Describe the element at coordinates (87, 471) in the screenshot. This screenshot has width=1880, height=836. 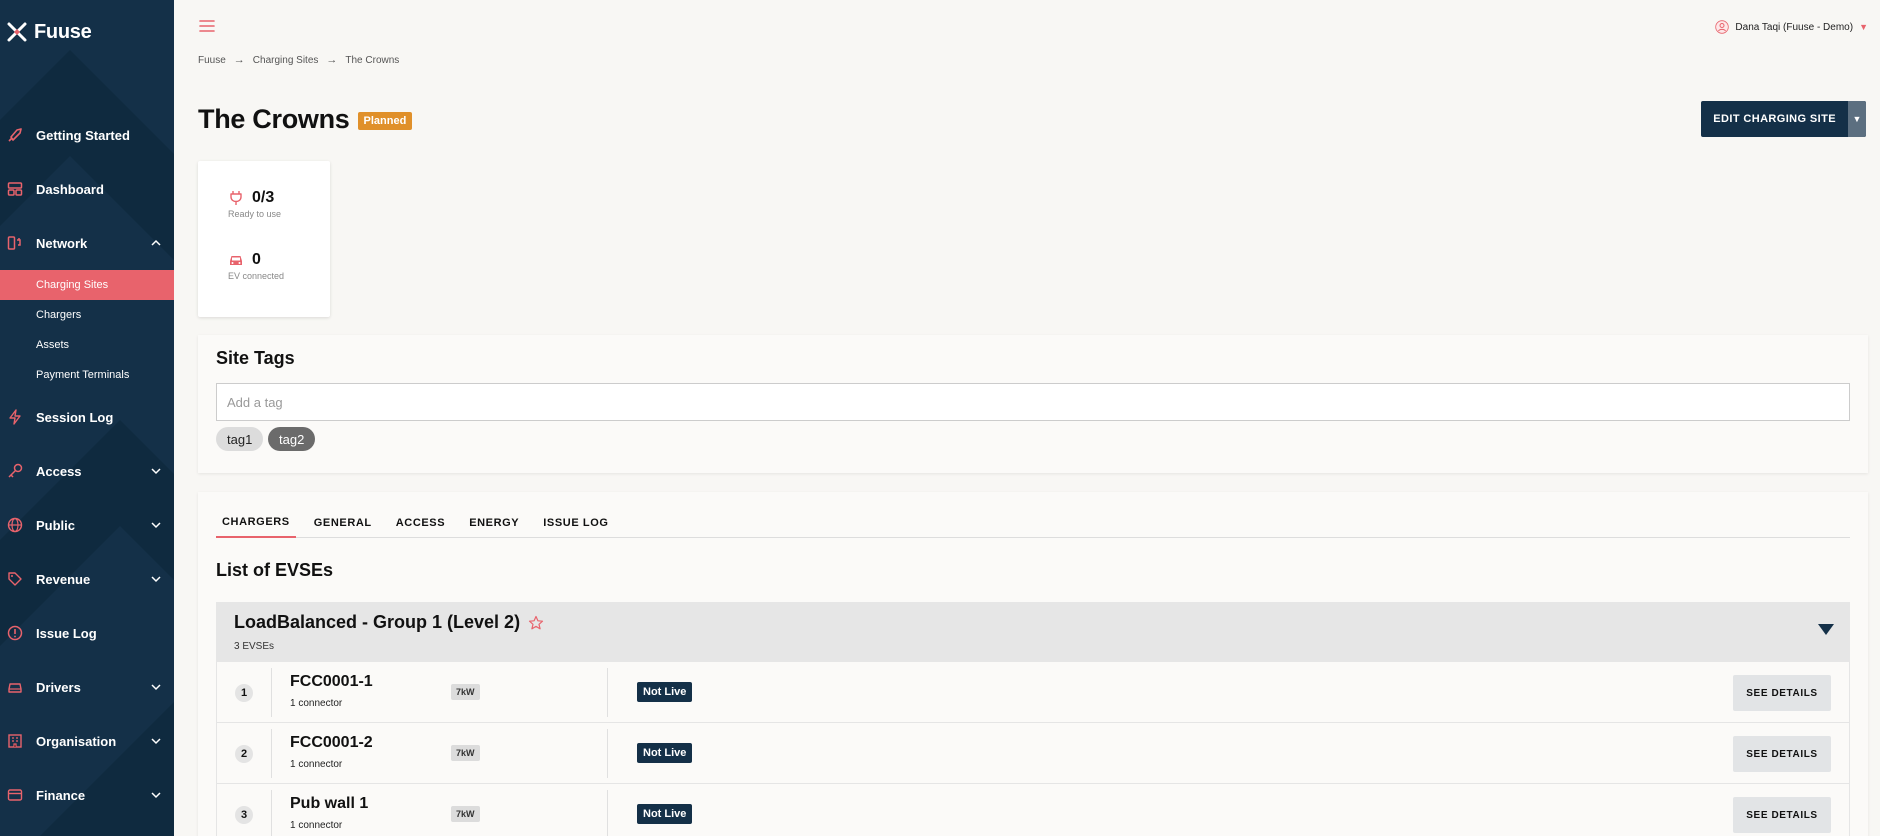
I see `sidebar-item-access: Access` at that location.